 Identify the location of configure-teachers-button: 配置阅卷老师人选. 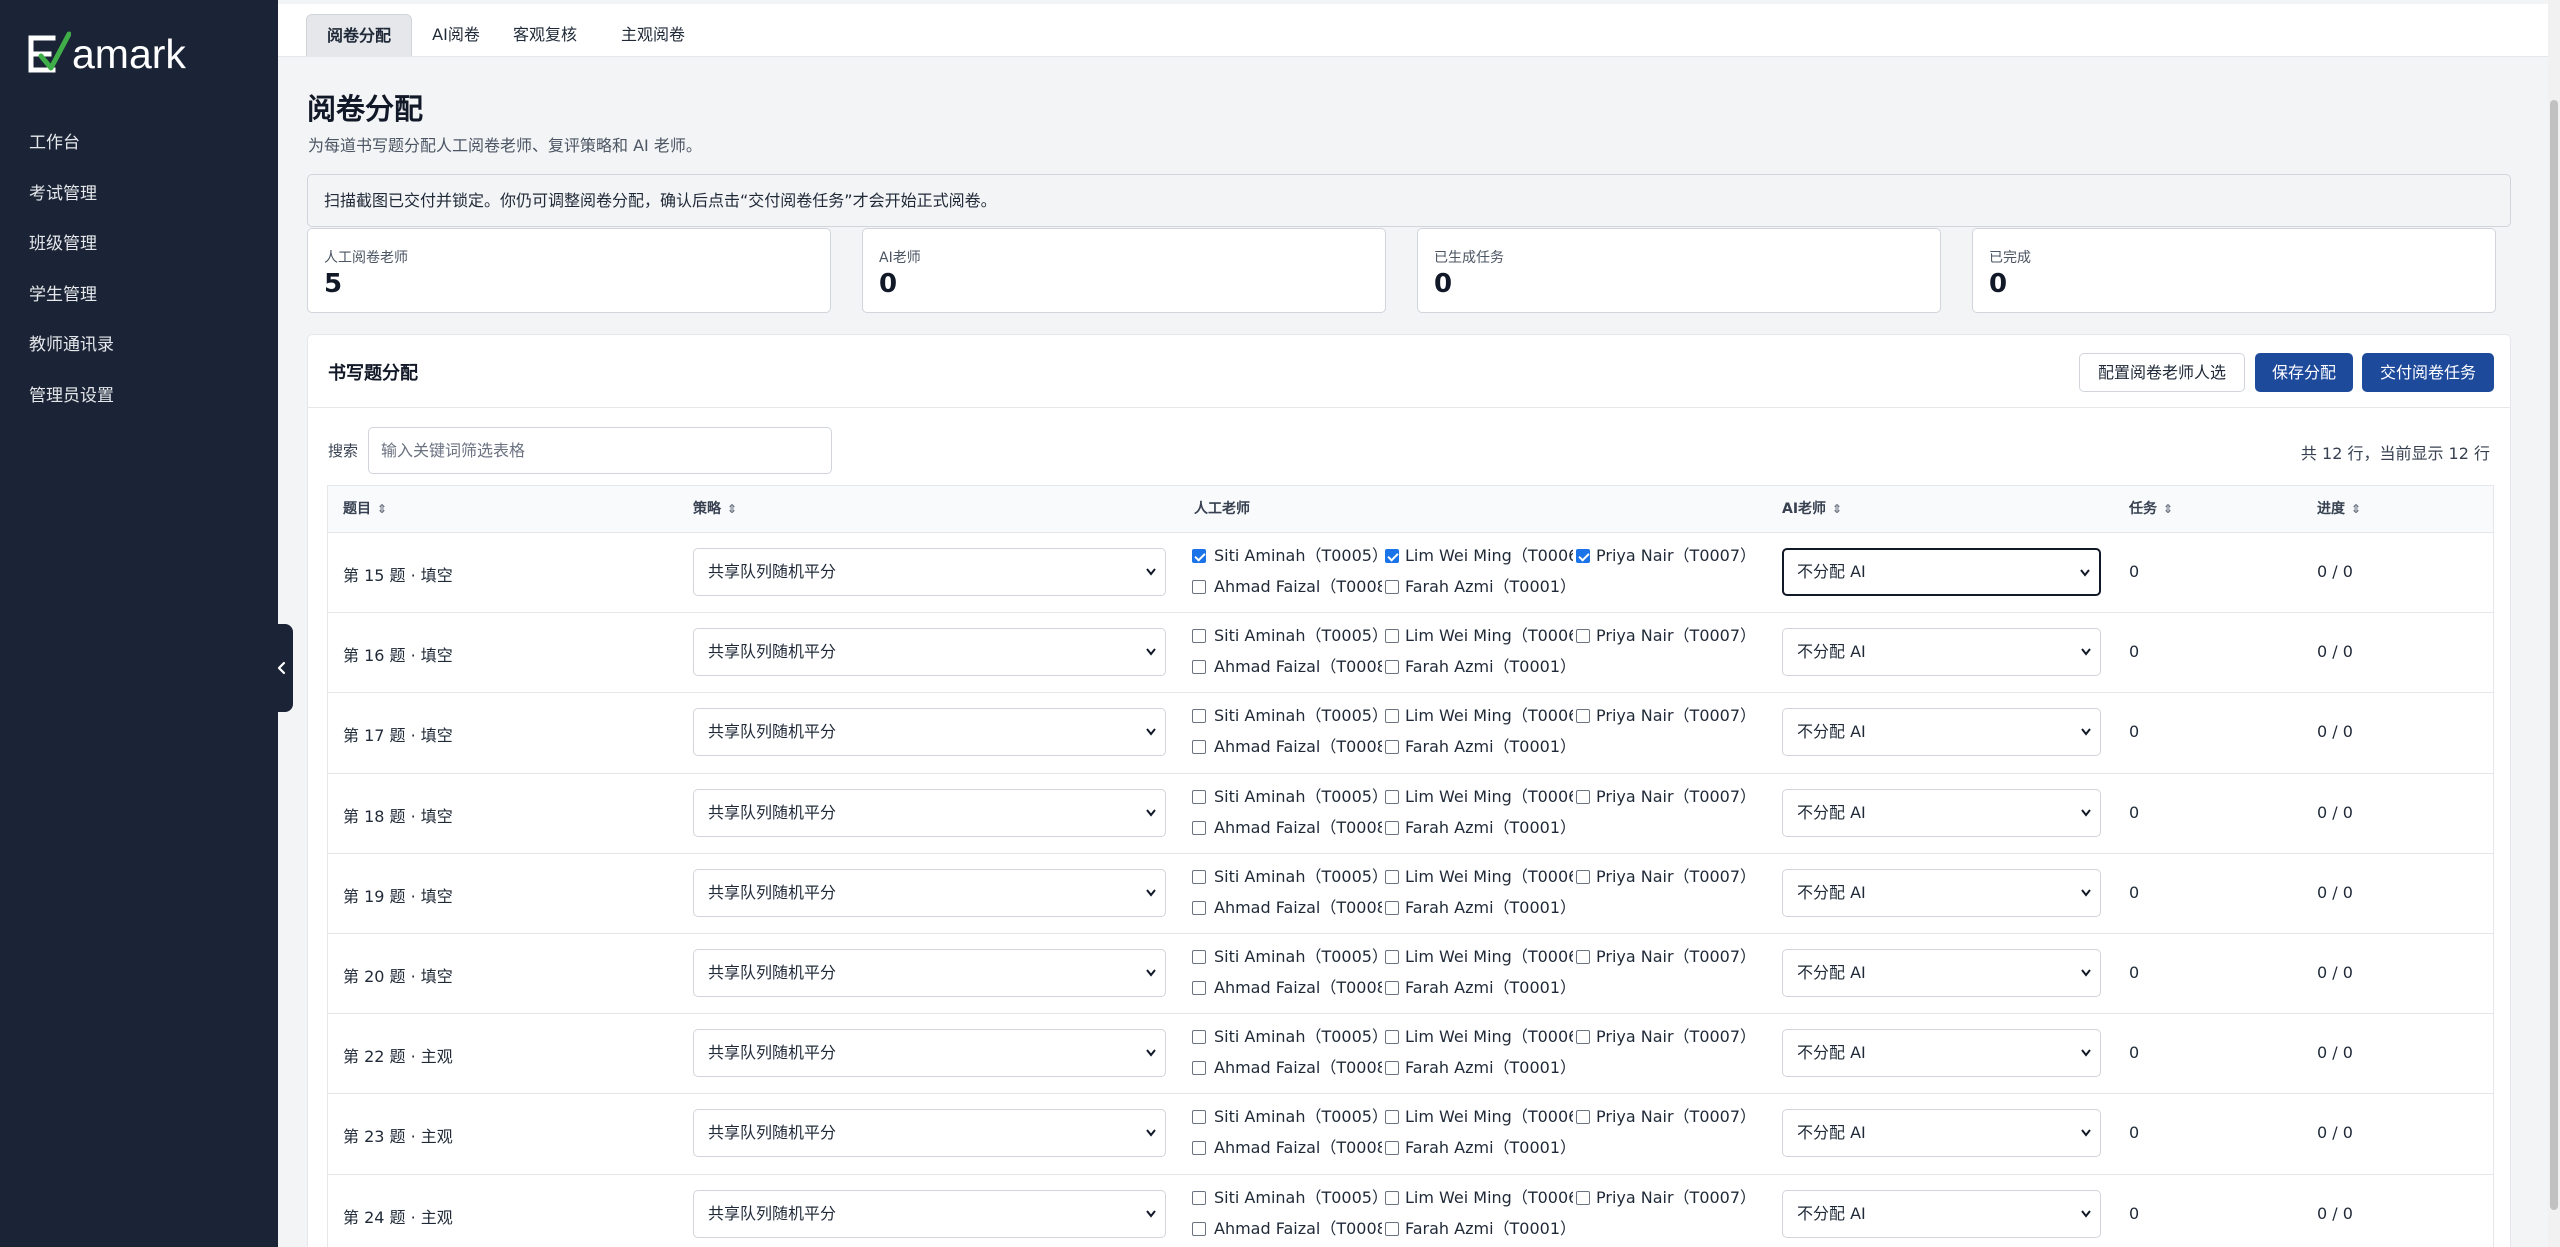
(2162, 372).